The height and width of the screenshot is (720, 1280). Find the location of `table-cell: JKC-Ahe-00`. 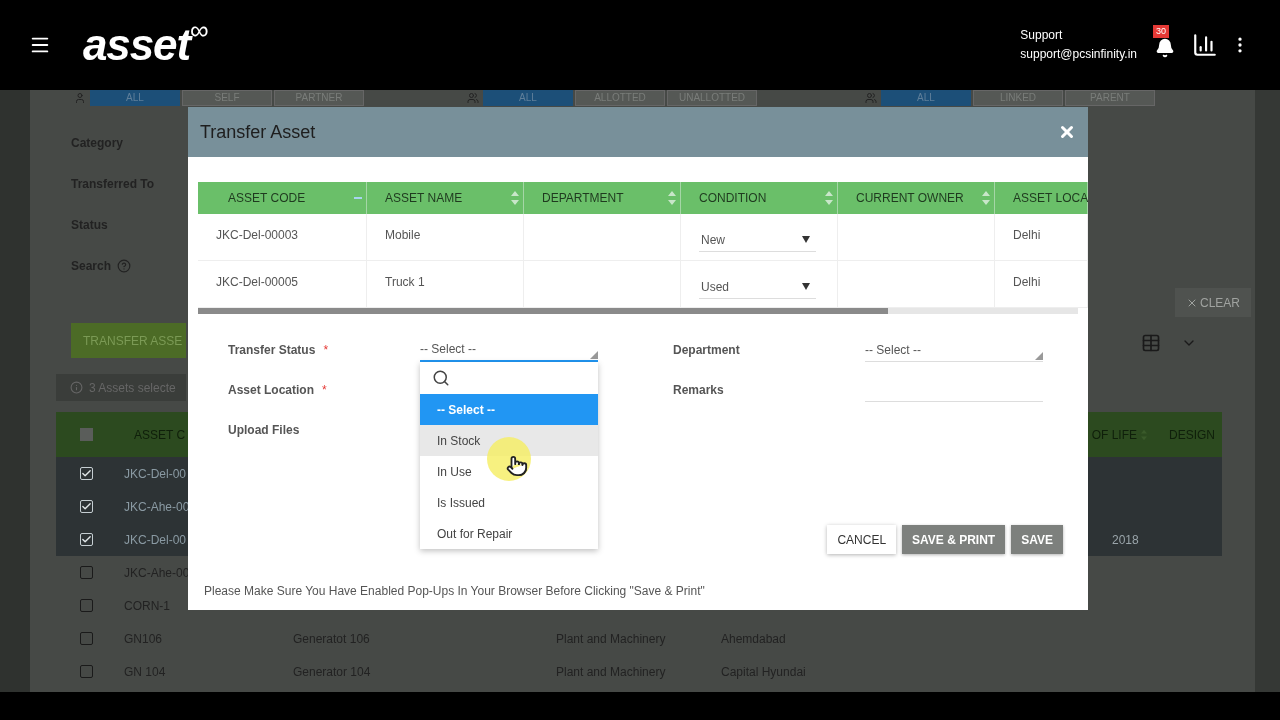

table-cell: JKC-Ahe-00 is located at coordinates (157, 506).